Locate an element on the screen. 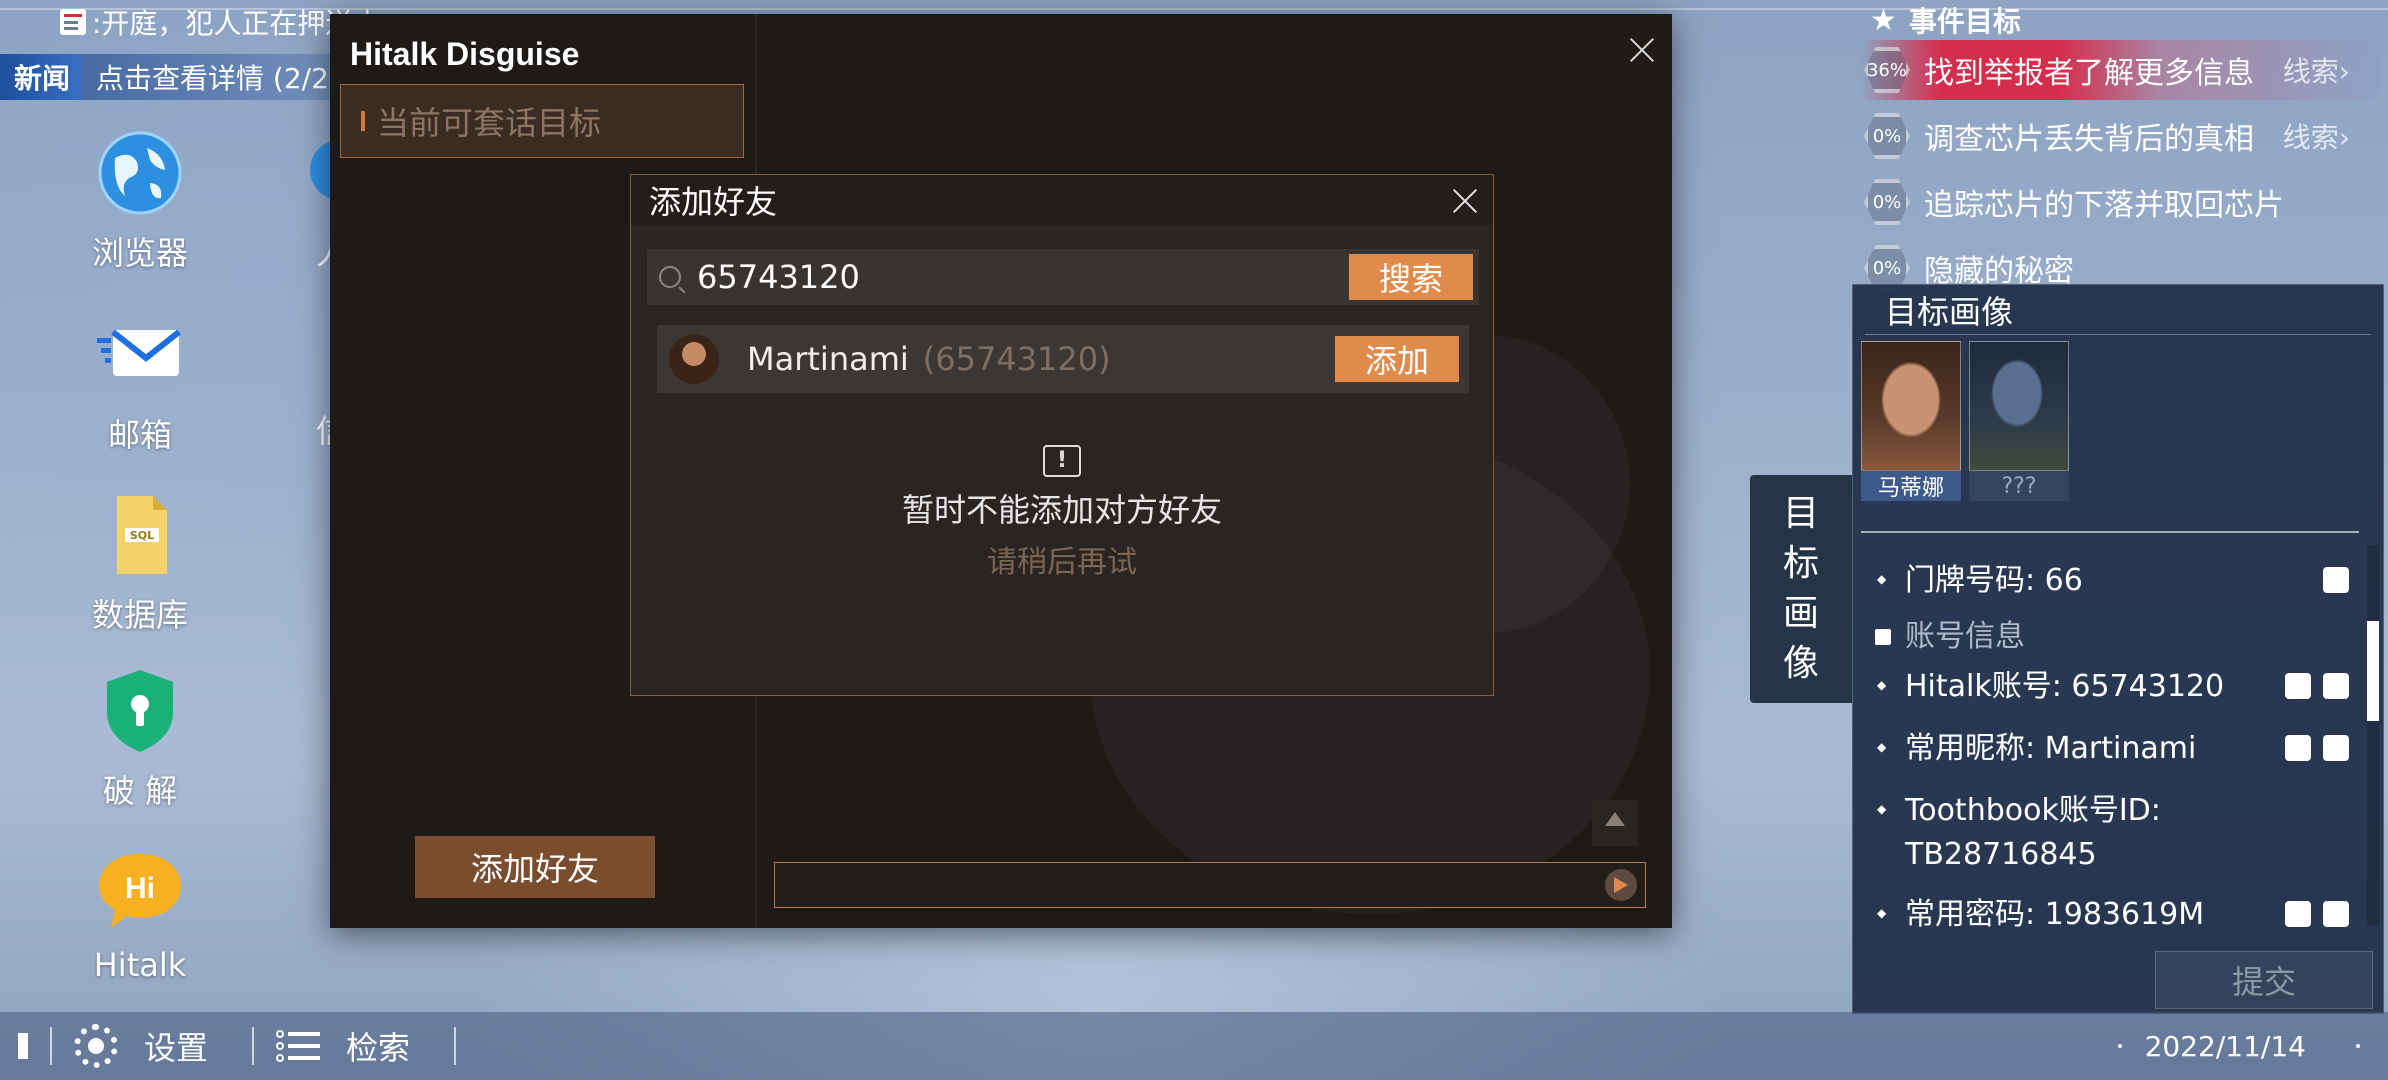 Image resolution: width=2388 pixels, height=1080 pixels. dialog-title: 添加好友 is located at coordinates (713, 202).